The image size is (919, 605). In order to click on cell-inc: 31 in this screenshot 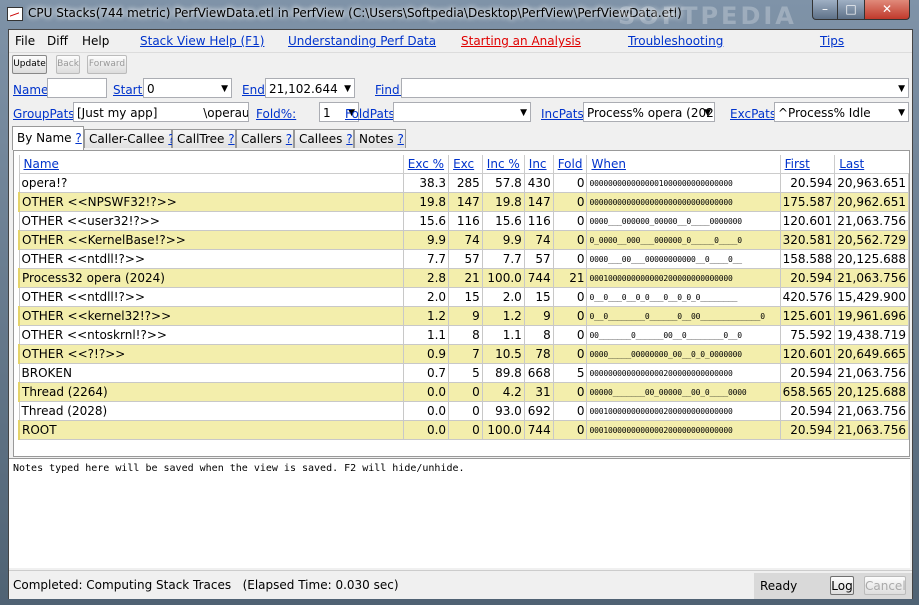, I will do `click(538, 392)`.